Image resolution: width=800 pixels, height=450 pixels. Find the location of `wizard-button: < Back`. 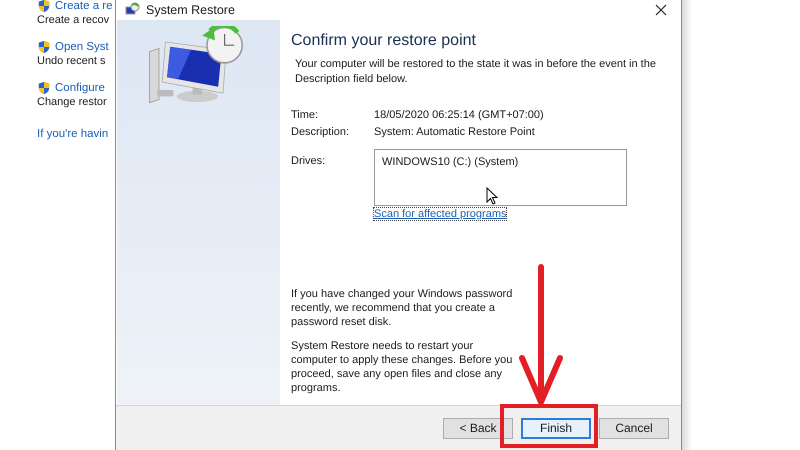

wizard-button: < Back is located at coordinates (478, 428).